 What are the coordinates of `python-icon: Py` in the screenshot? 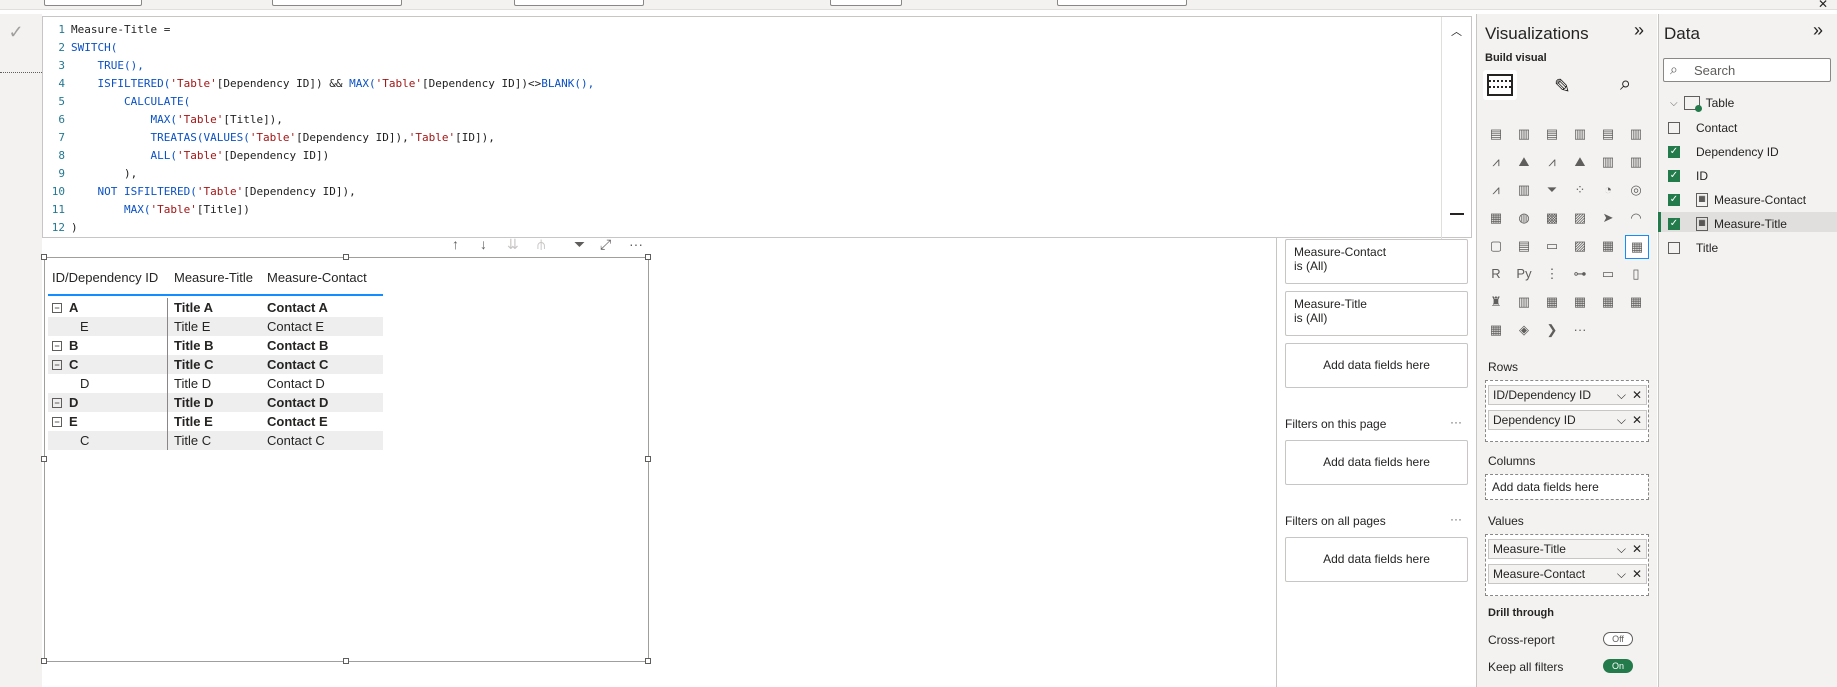 It's located at (1524, 274).